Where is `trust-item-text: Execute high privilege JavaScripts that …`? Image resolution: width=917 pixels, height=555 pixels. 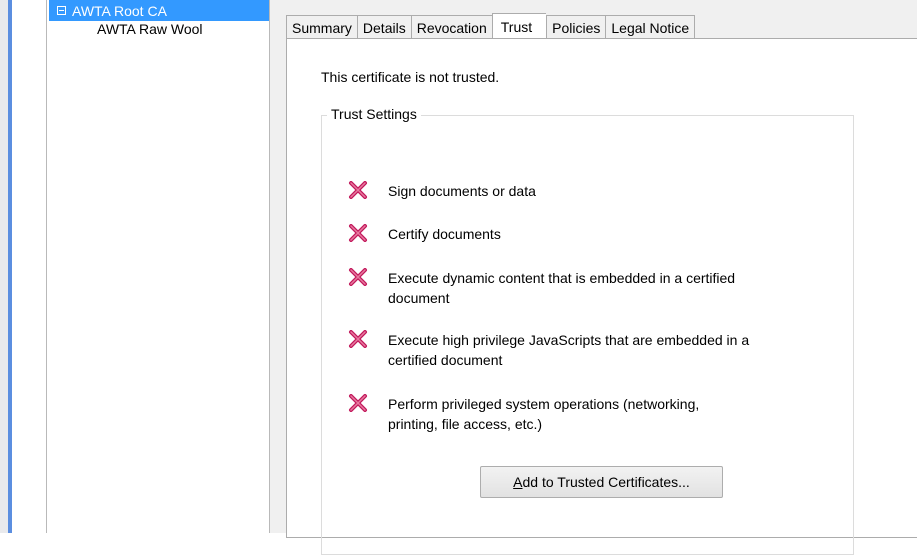
trust-item-text: Execute high privilege JavaScripts that … is located at coordinates (569, 350).